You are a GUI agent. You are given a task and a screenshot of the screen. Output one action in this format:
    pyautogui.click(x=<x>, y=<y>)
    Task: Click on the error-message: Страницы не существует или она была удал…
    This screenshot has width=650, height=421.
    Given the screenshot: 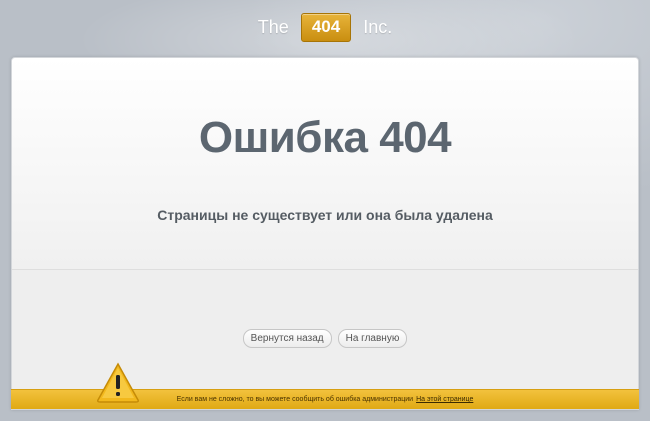 What is the action you would take?
    pyautogui.click(x=325, y=215)
    